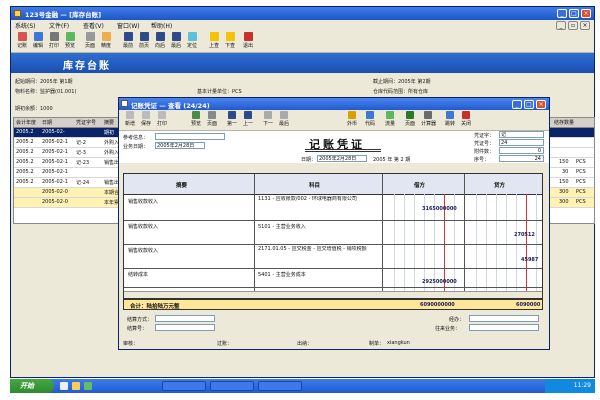 This screenshot has width=600, height=400. What do you see at coordinates (25, 152) in the screenshot?
I see `cell: 2005.2` at bounding box center [25, 152].